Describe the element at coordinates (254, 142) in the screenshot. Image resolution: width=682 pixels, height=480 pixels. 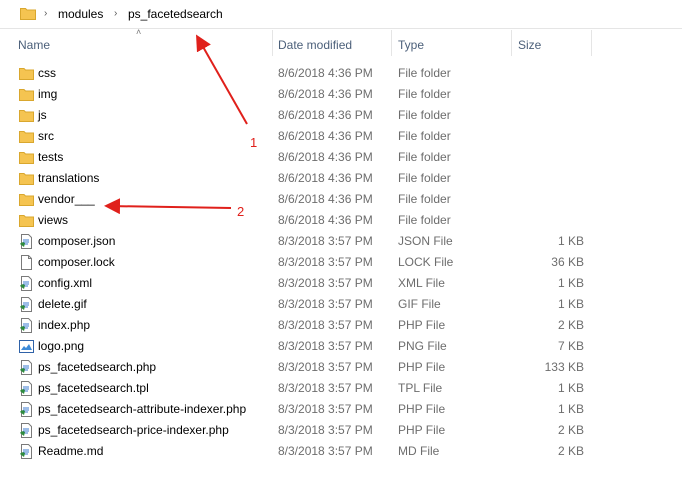
I see `annotation-label-1: 1` at that location.